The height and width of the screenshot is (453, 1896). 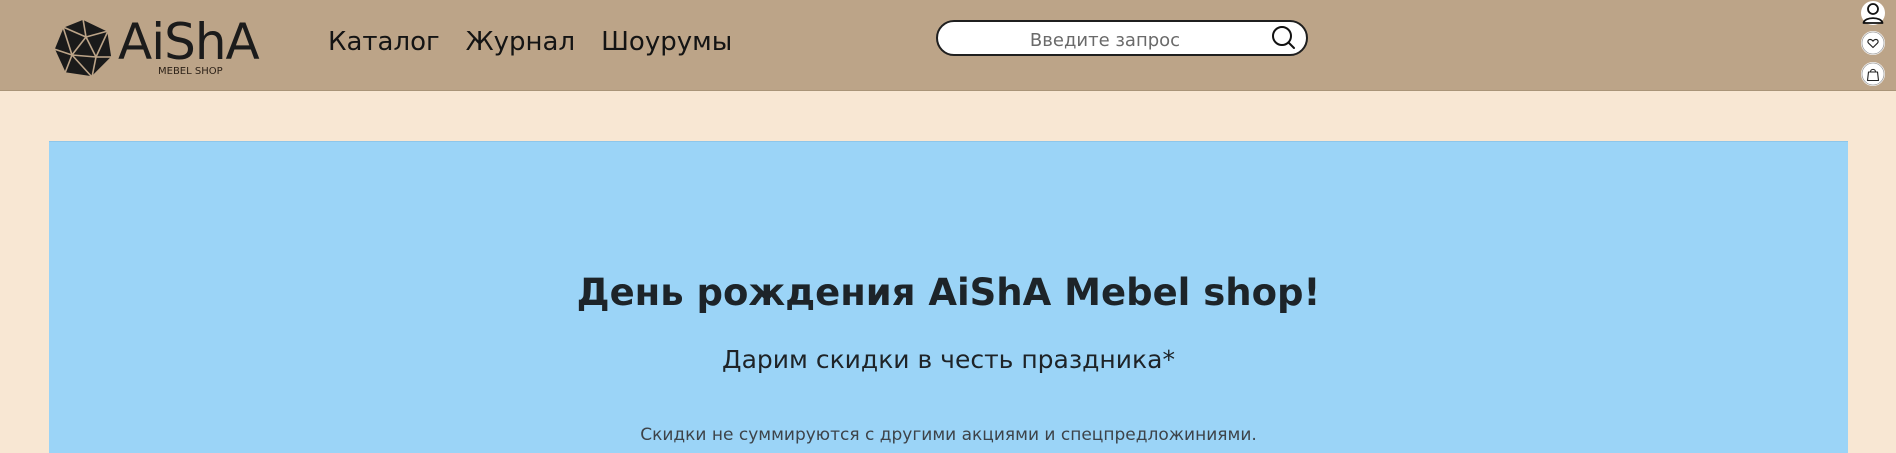 What do you see at coordinates (1873, 74) in the screenshot?
I see `shopping-bag-icon` at bounding box center [1873, 74].